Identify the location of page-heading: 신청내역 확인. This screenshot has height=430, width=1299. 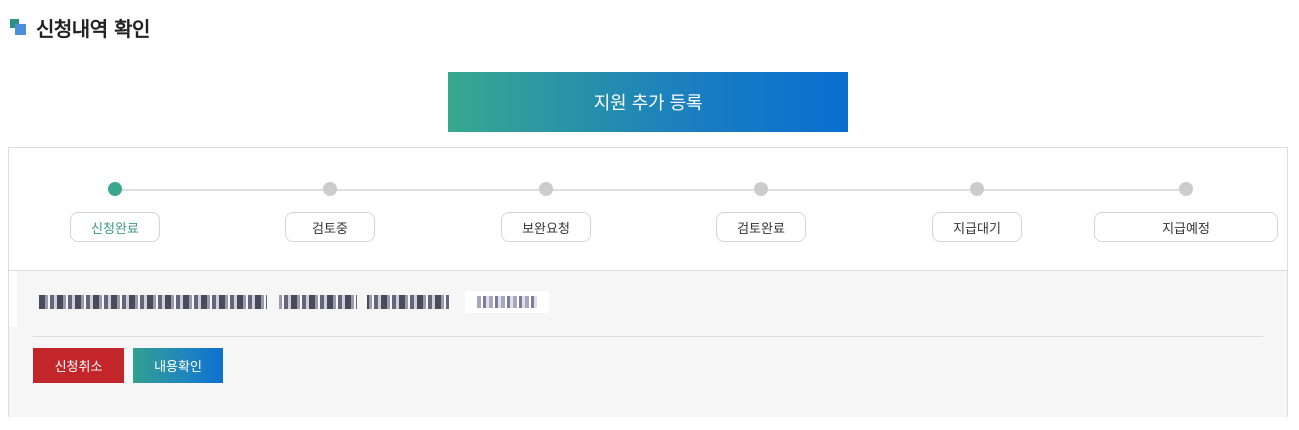
(80, 27).